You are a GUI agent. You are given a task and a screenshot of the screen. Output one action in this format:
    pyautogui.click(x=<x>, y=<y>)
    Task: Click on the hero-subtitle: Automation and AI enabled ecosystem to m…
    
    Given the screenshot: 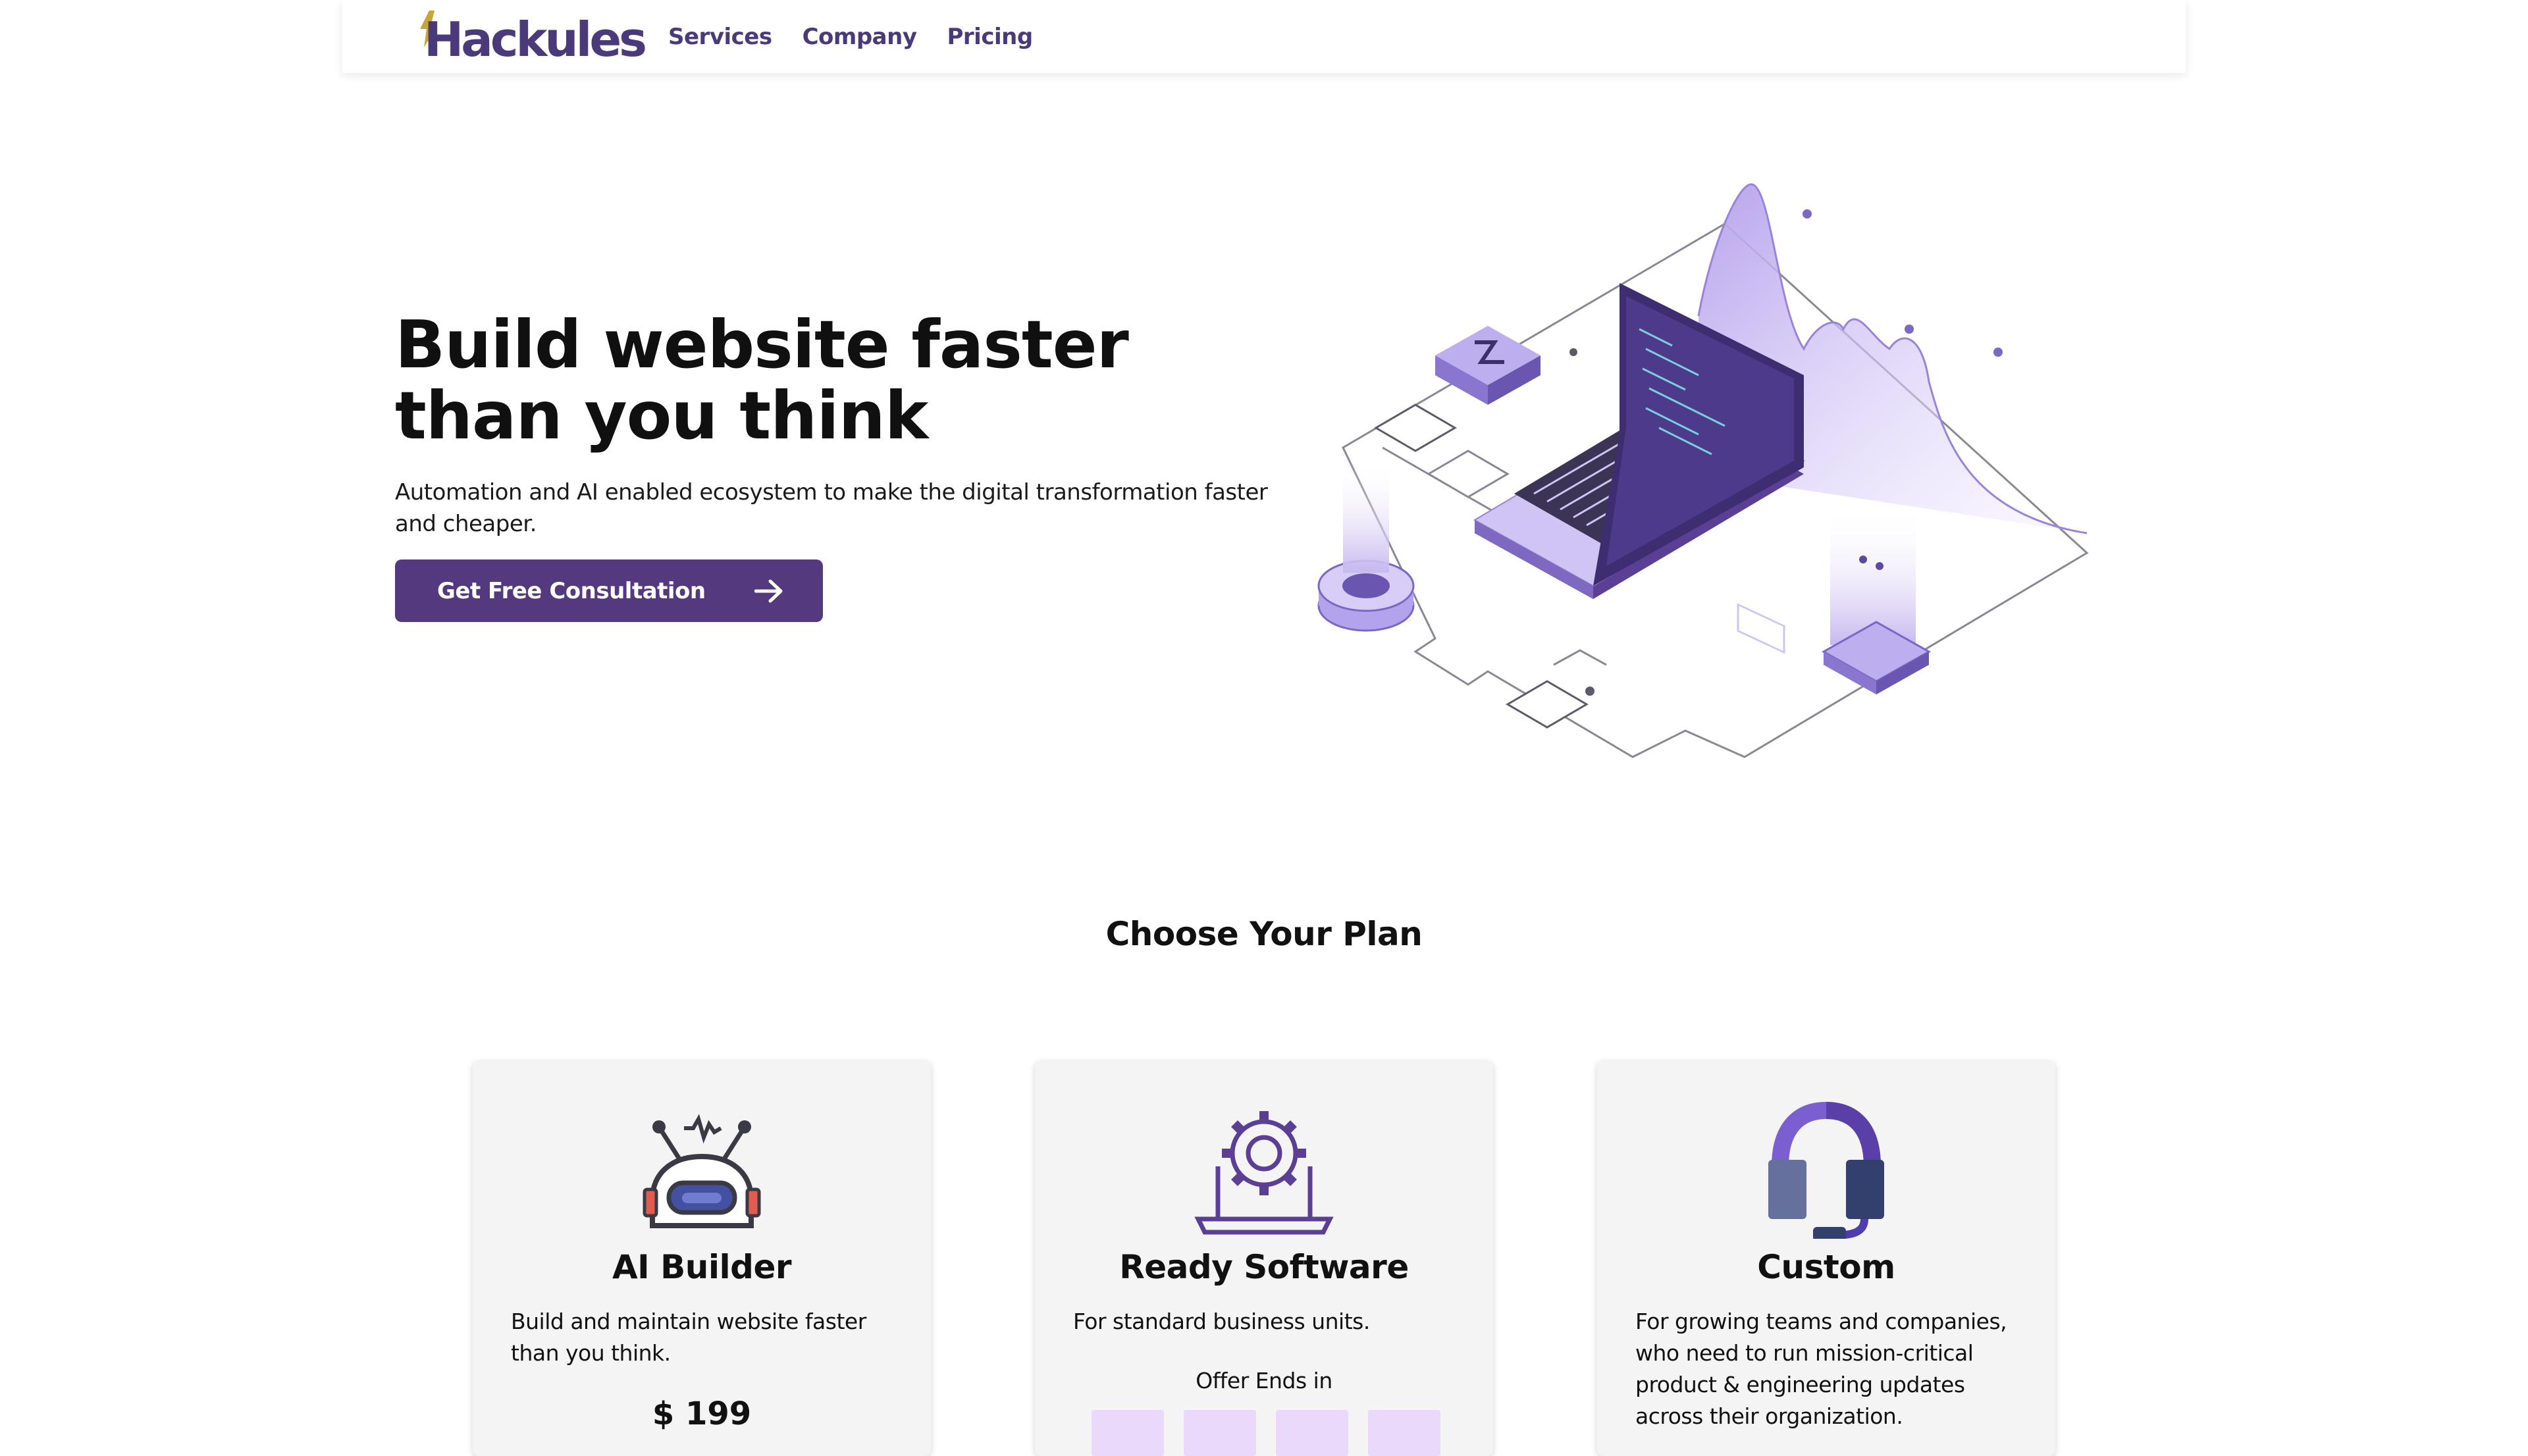 What is the action you would take?
    pyautogui.click(x=832, y=508)
    